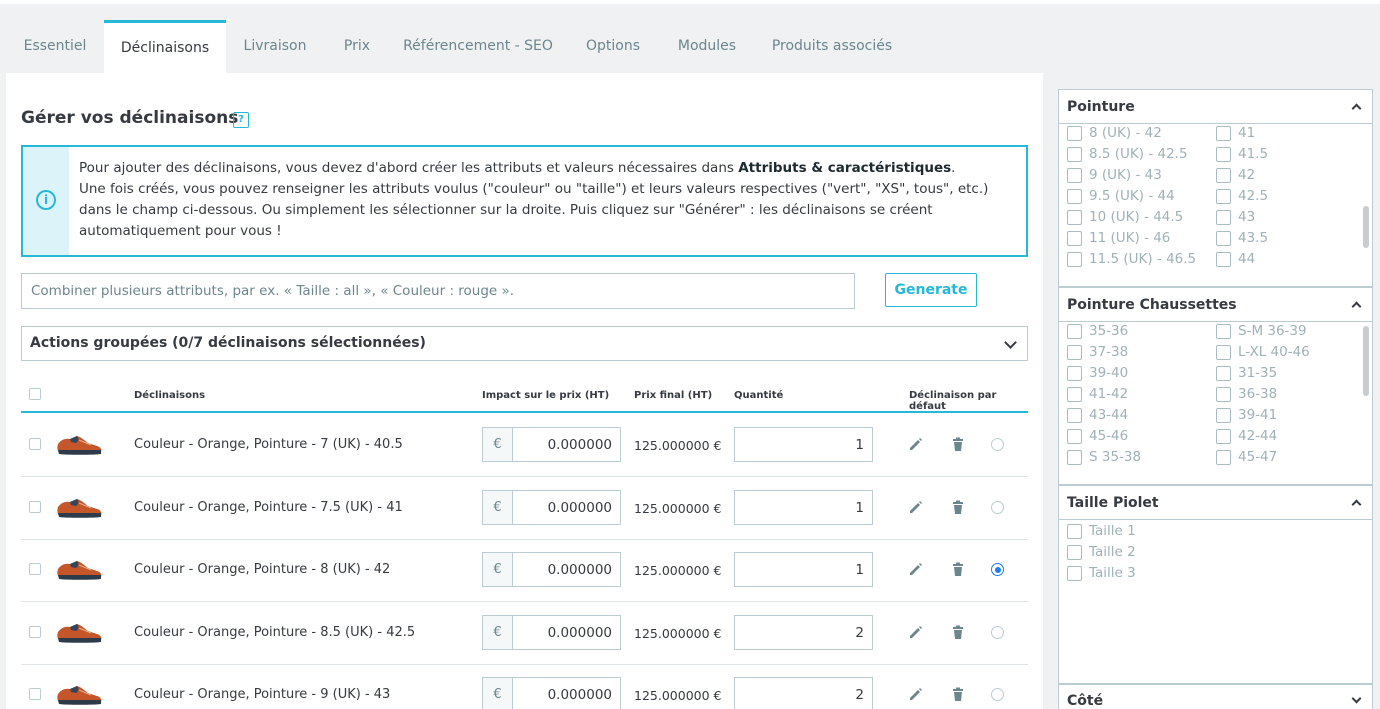  Describe the element at coordinates (438, 291) in the screenshot. I see `combine-attributes-input` at that location.